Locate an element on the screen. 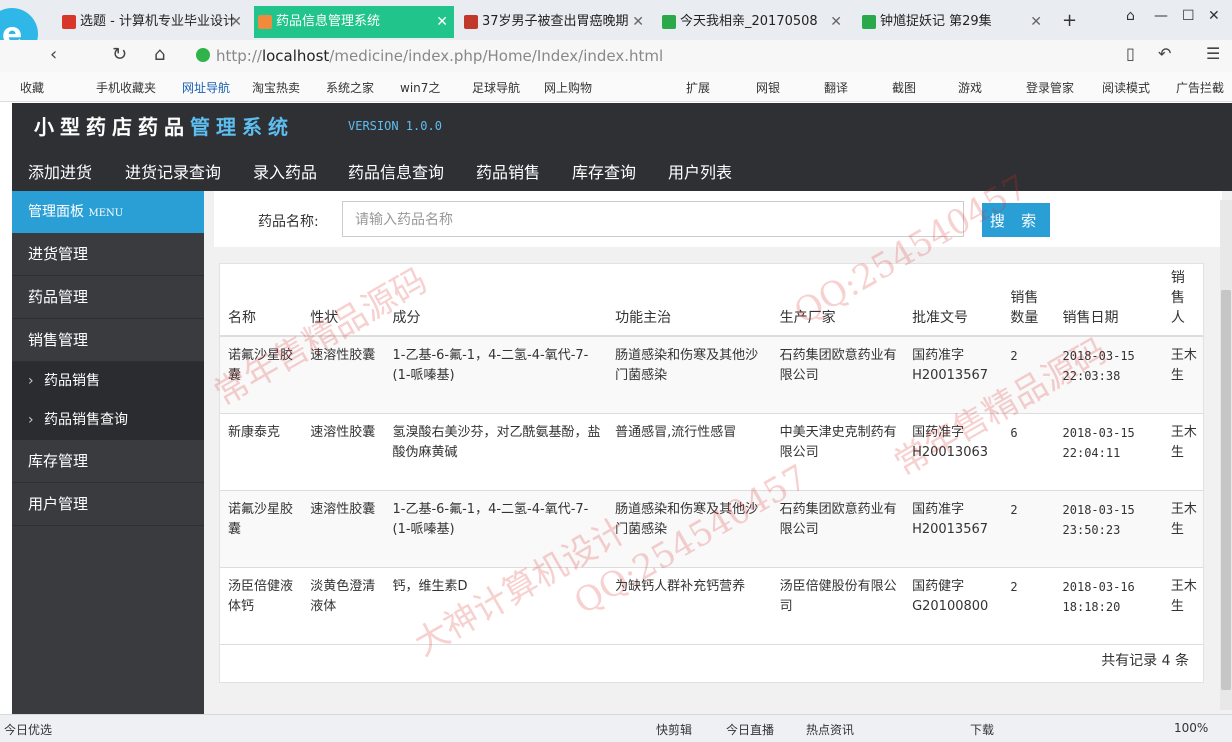  cell-date: 2018-03-15 23:50:23 is located at coordinates (1108, 529).